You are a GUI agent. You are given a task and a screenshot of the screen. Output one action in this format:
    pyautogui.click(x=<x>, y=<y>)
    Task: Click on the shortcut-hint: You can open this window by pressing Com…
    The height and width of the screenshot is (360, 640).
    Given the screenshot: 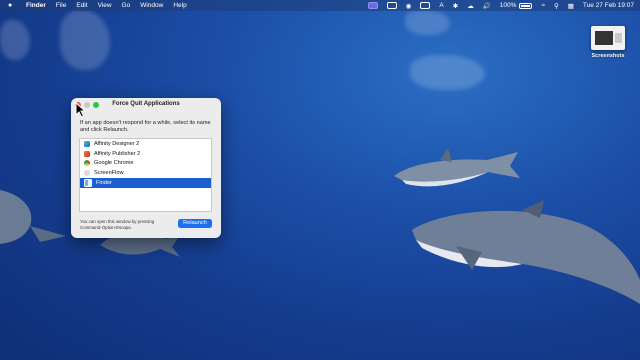 What is the action you would take?
    pyautogui.click(x=117, y=224)
    